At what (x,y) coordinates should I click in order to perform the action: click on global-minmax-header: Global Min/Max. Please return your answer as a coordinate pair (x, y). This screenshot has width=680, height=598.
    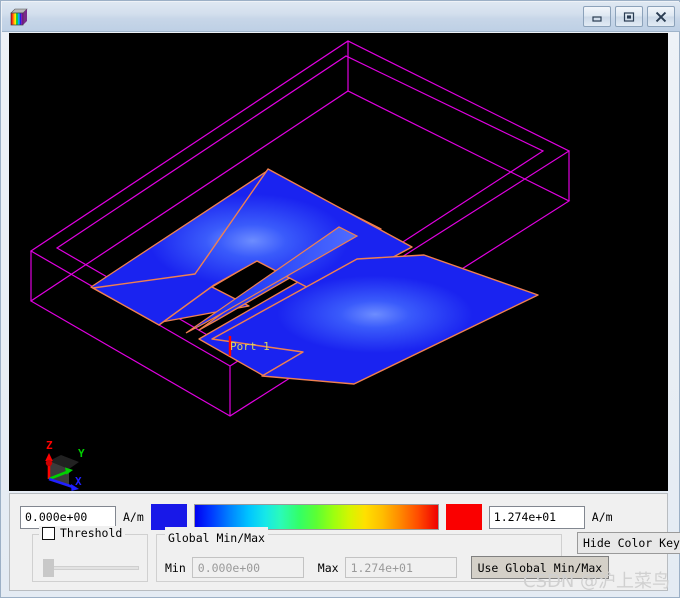
    Looking at the image, I should click on (216, 536).